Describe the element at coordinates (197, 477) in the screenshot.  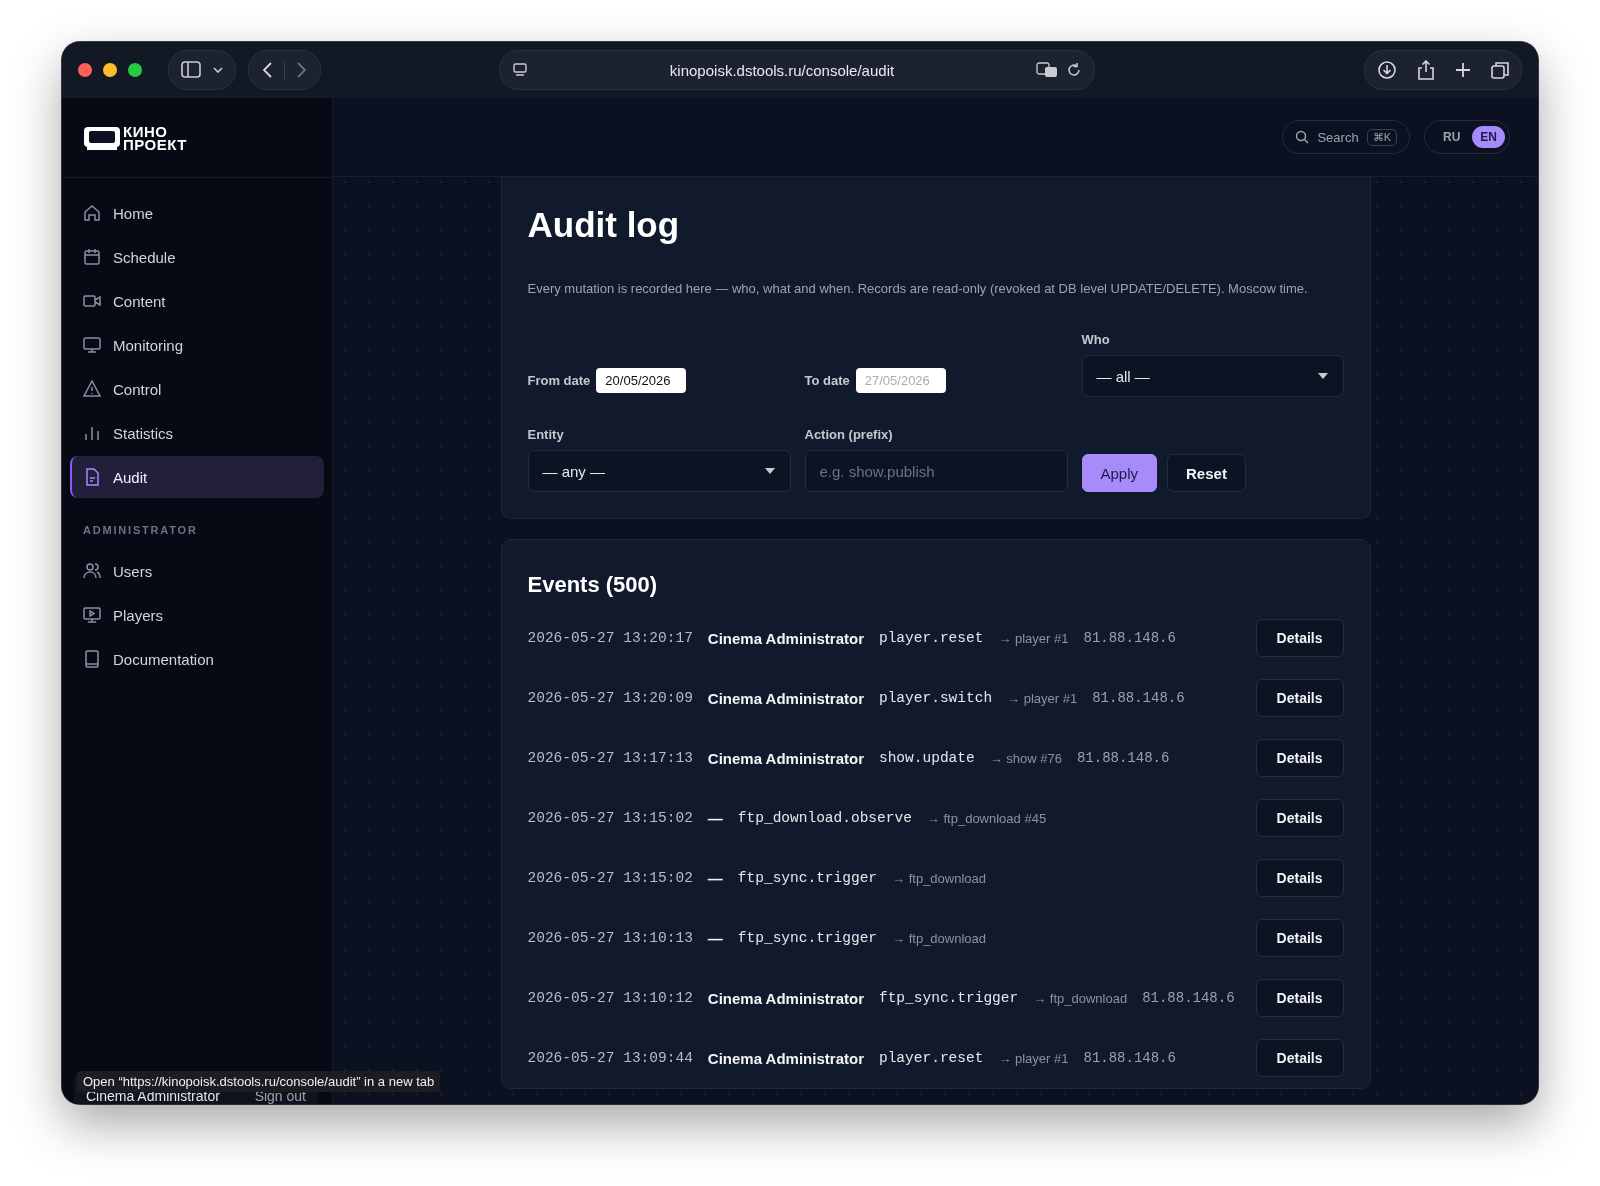
I see `sidebar-item: Audit` at that location.